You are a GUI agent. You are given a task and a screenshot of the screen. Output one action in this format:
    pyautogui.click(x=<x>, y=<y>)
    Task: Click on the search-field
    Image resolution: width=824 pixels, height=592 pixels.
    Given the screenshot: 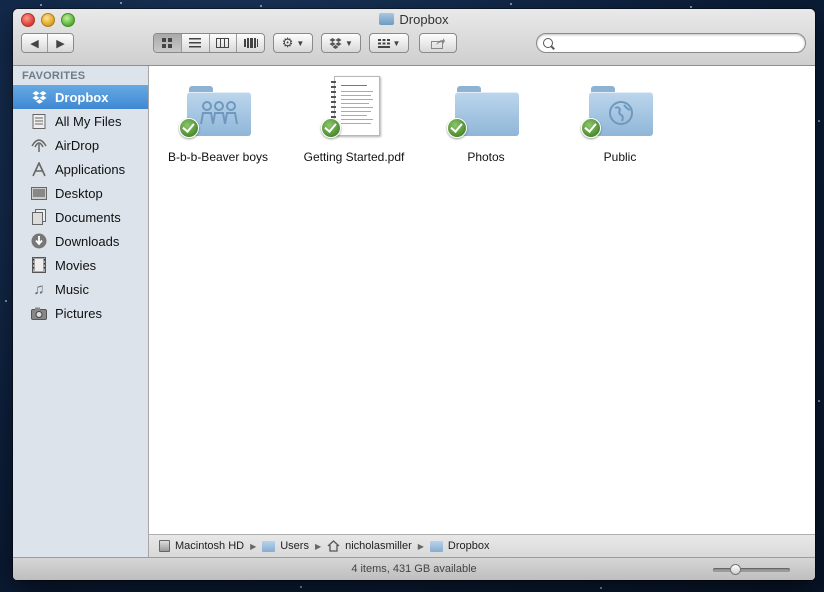 What is the action you would take?
    pyautogui.click(x=671, y=43)
    